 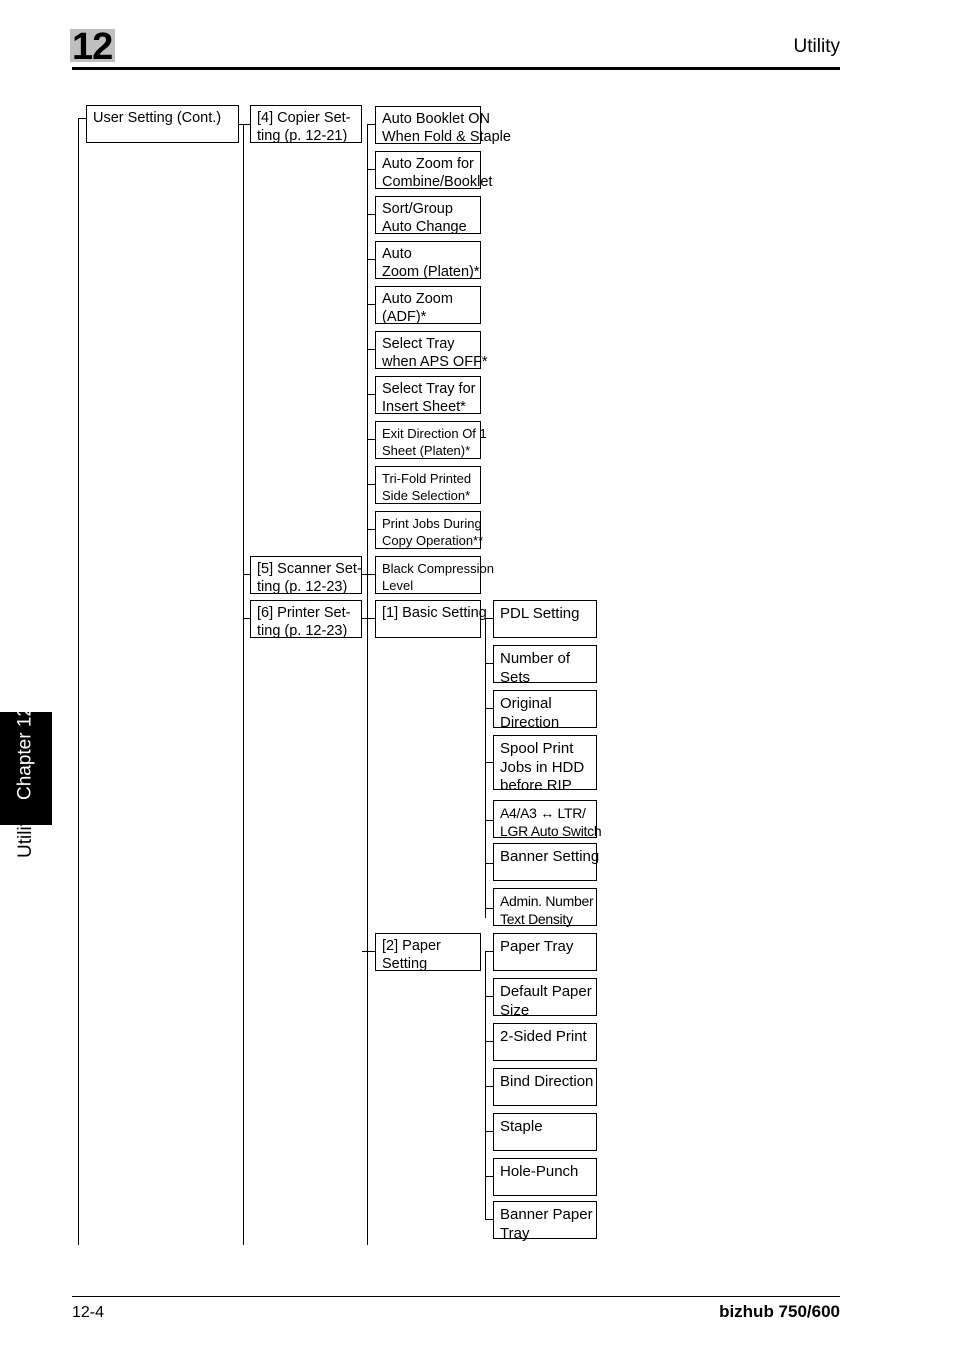 What do you see at coordinates (367, 684) in the screenshot?
I see `tree-trunk-col3` at bounding box center [367, 684].